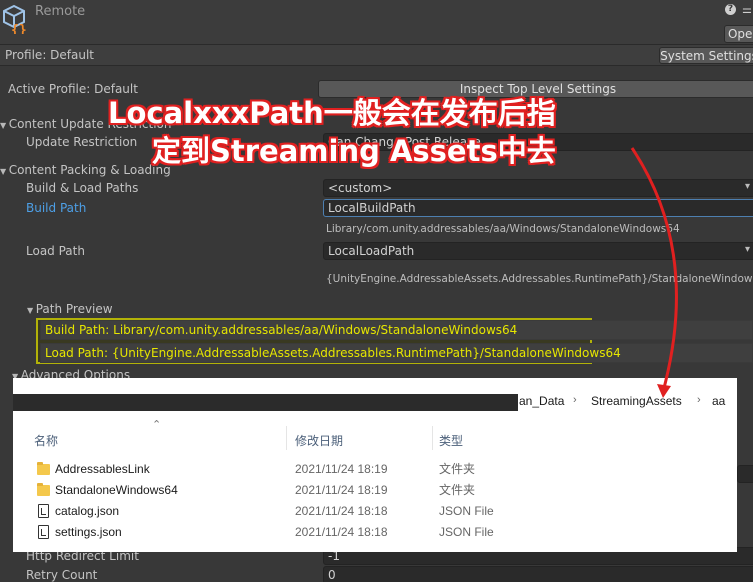 This screenshot has height=582, width=753. I want to click on column-type: 类型, so click(451, 440).